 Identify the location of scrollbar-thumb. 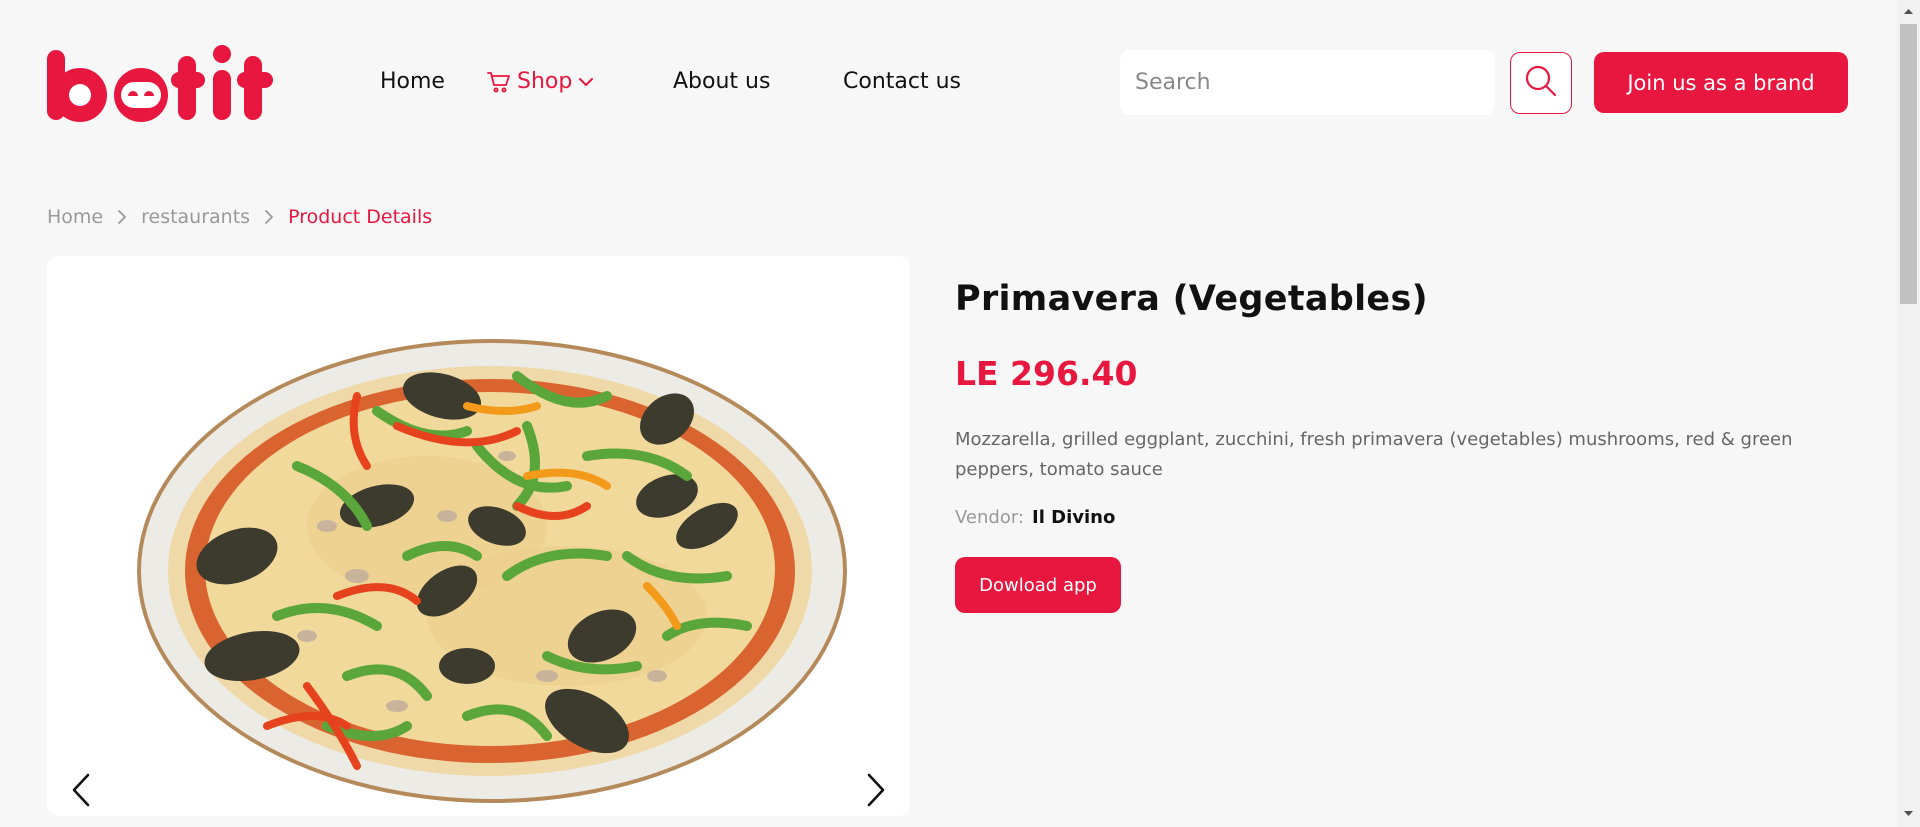
(1908, 164).